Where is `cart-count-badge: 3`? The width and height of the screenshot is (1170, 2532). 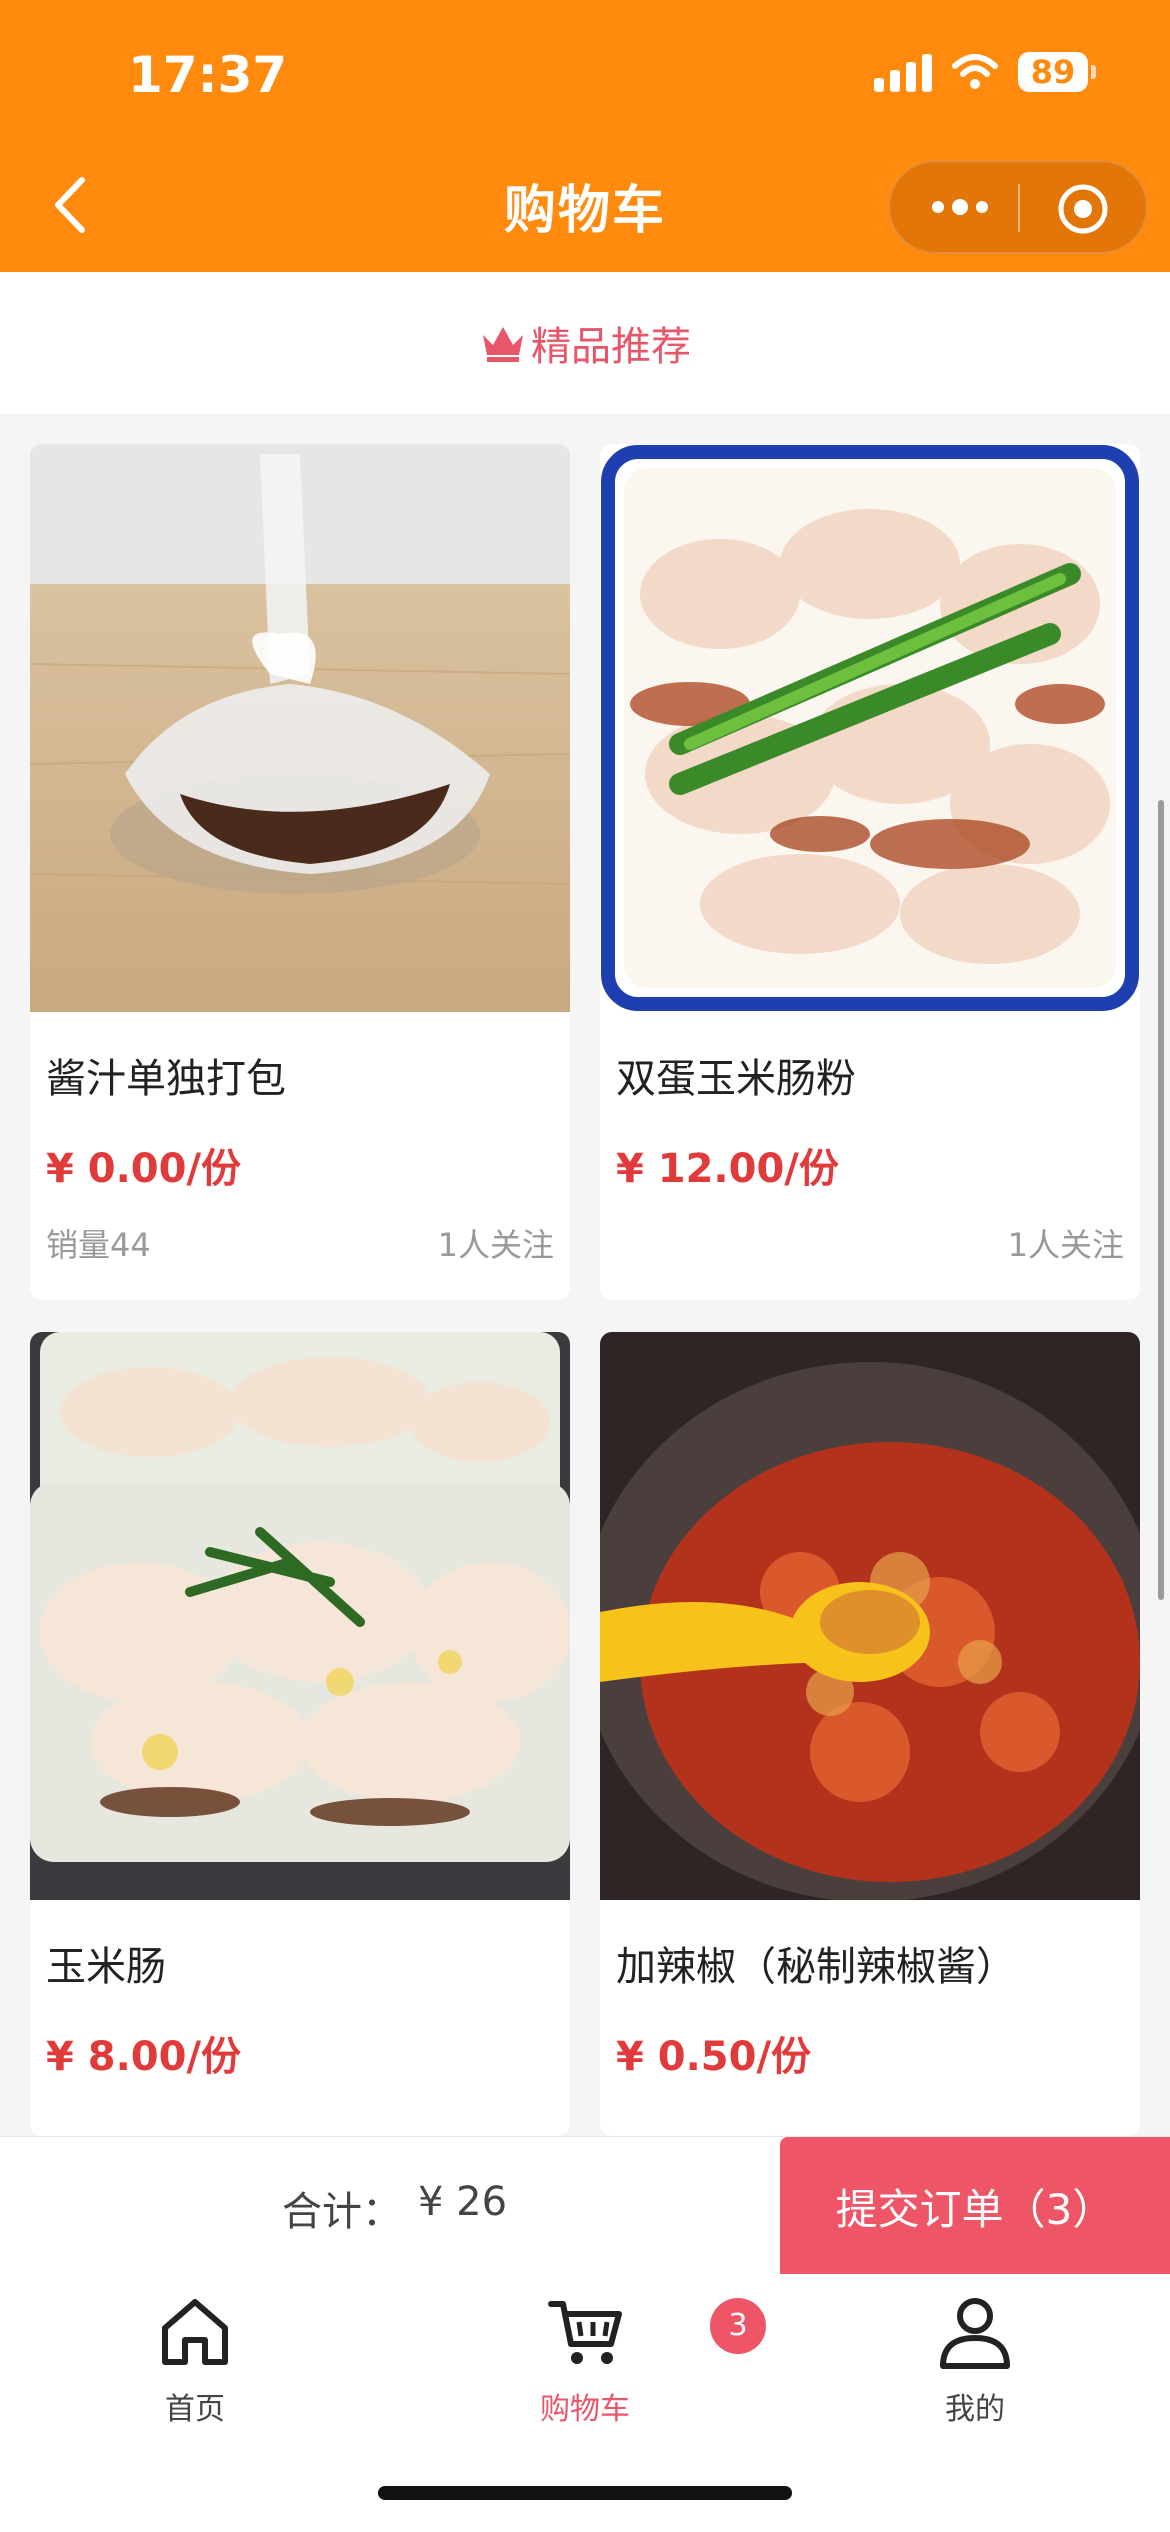
cart-count-badge: 3 is located at coordinates (738, 2326).